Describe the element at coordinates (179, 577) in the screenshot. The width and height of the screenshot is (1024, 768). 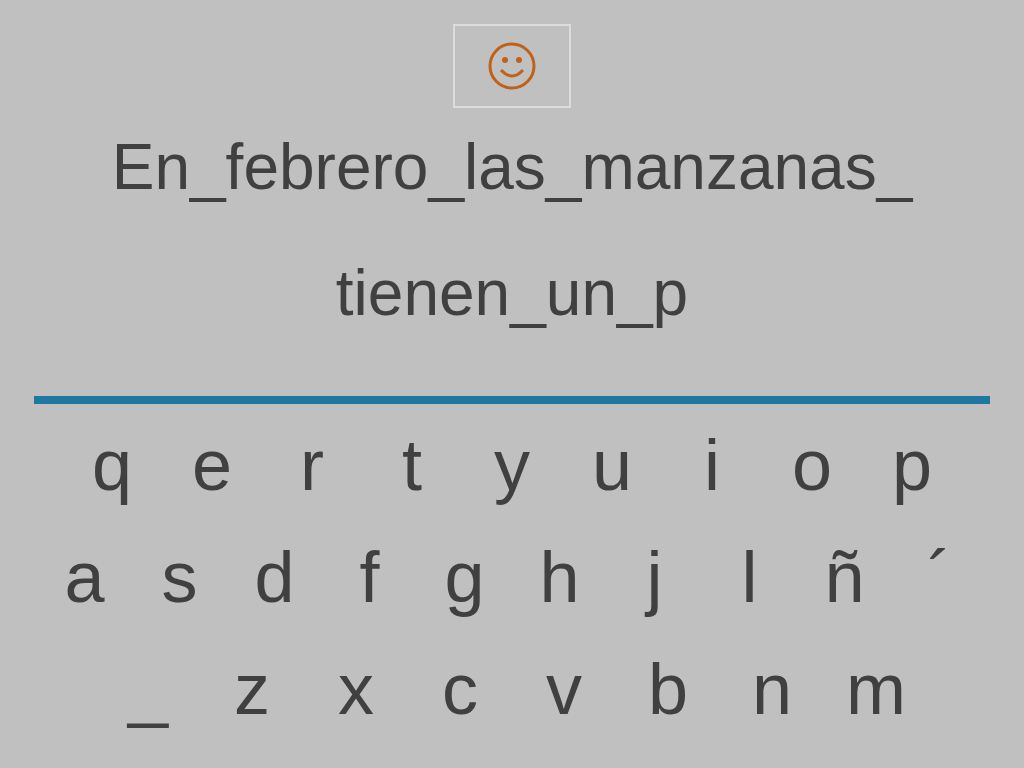
I see `letter-key: s` at that location.